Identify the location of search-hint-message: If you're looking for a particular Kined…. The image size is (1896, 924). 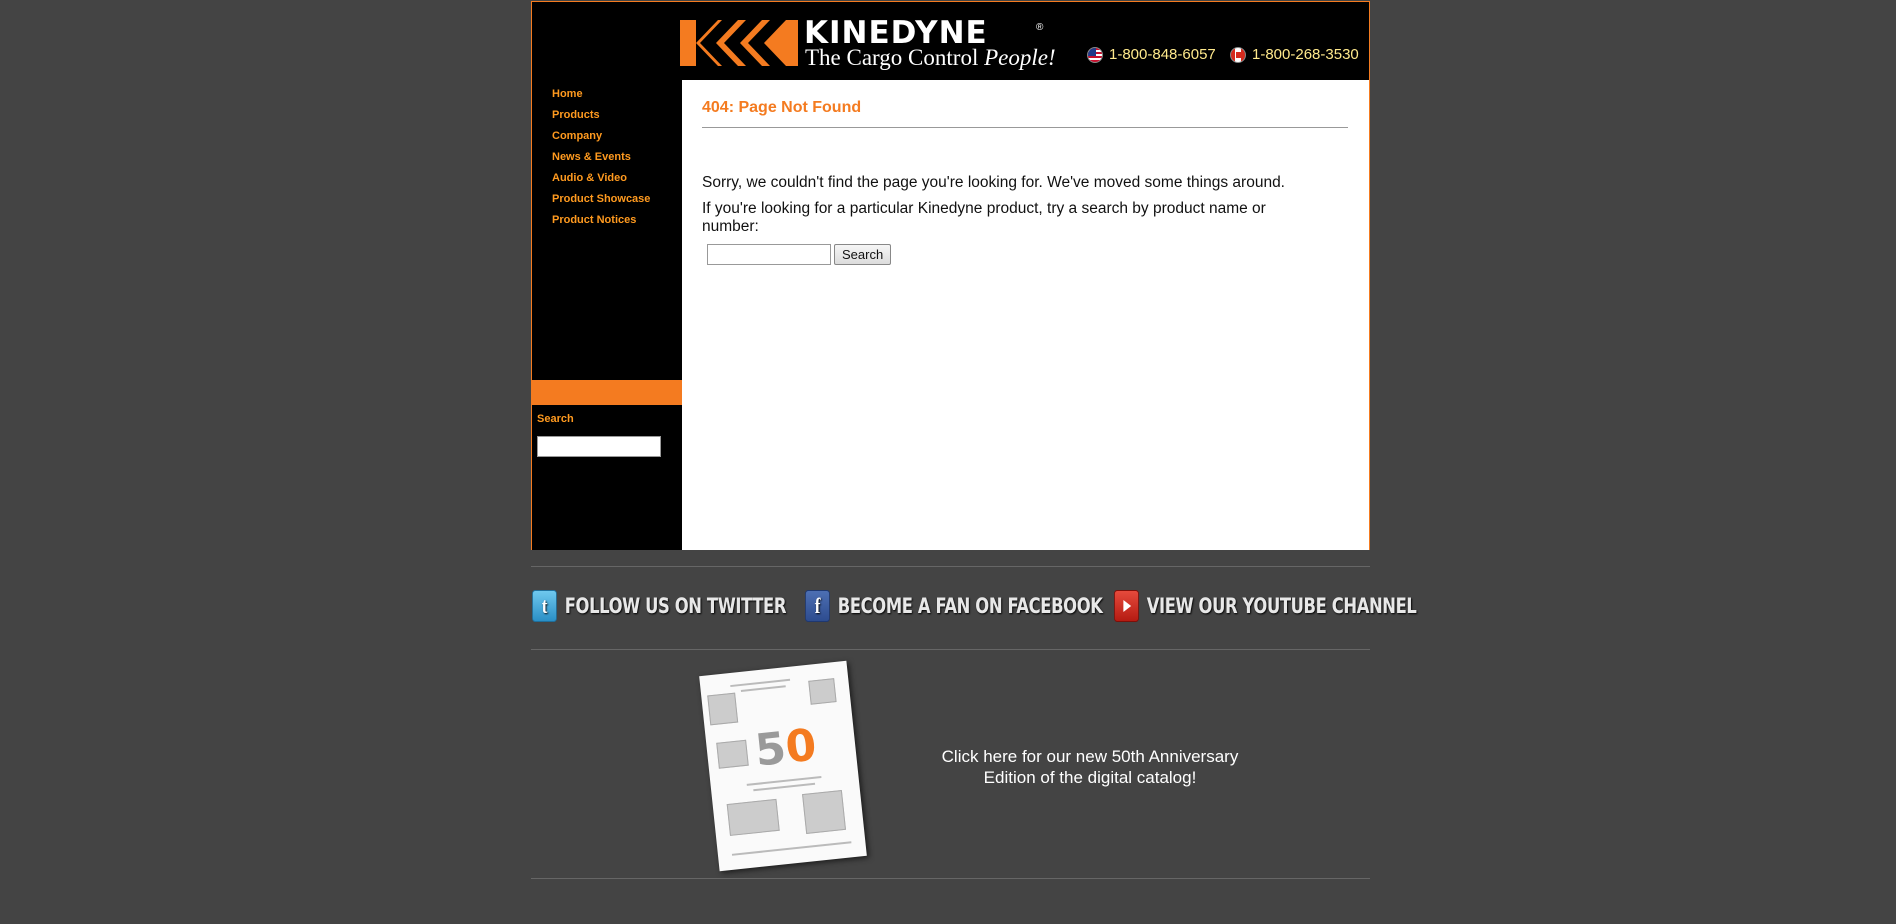
(984, 217).